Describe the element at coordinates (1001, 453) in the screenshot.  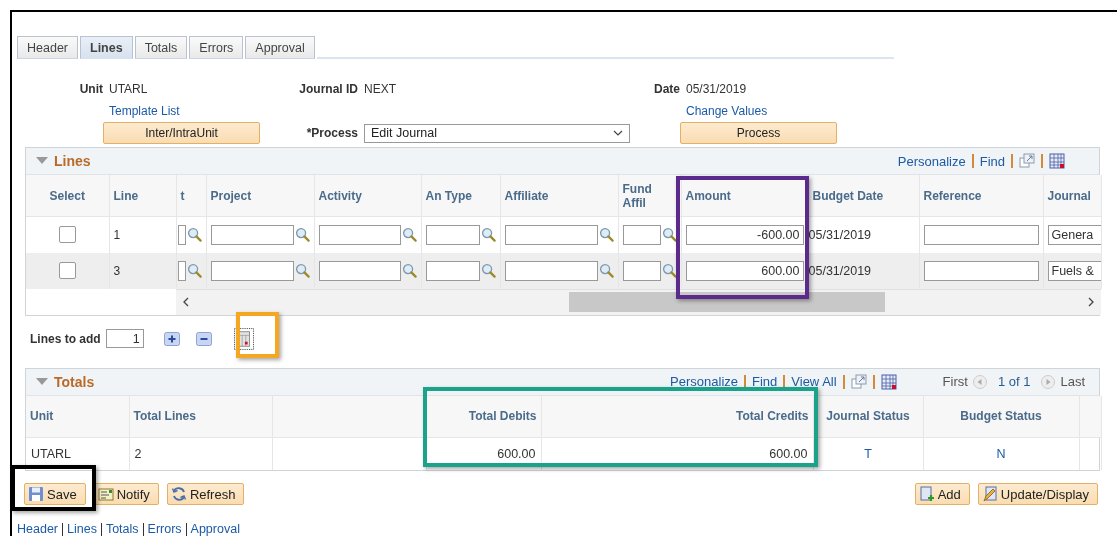
I see `status-link: N` at that location.